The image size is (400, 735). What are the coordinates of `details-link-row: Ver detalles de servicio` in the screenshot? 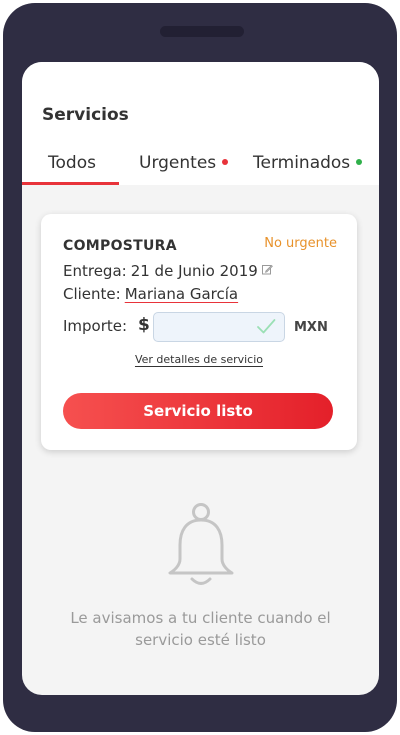 It's located at (199, 359).